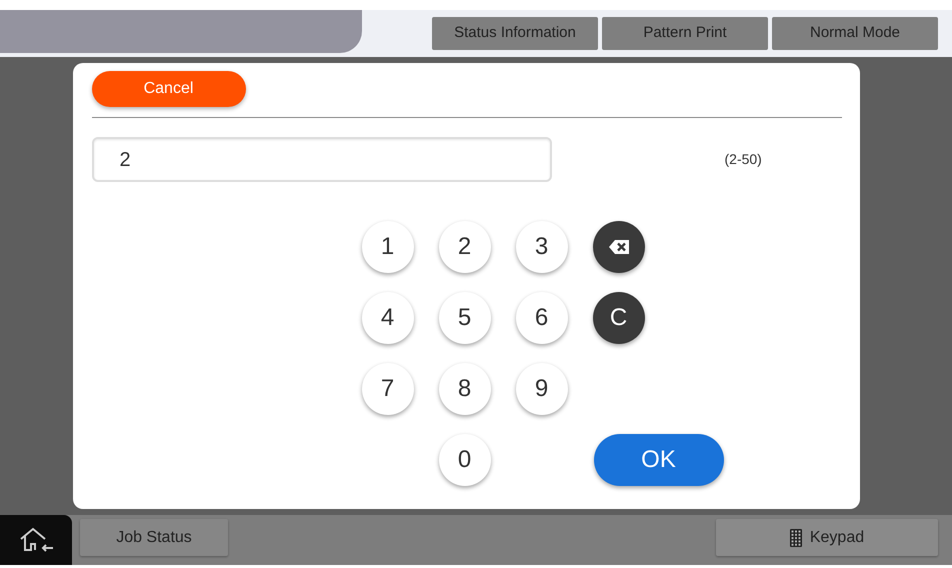 Image resolution: width=952 pixels, height=568 pixels. What do you see at coordinates (542, 247) in the screenshot?
I see `digit-key: 3` at bounding box center [542, 247].